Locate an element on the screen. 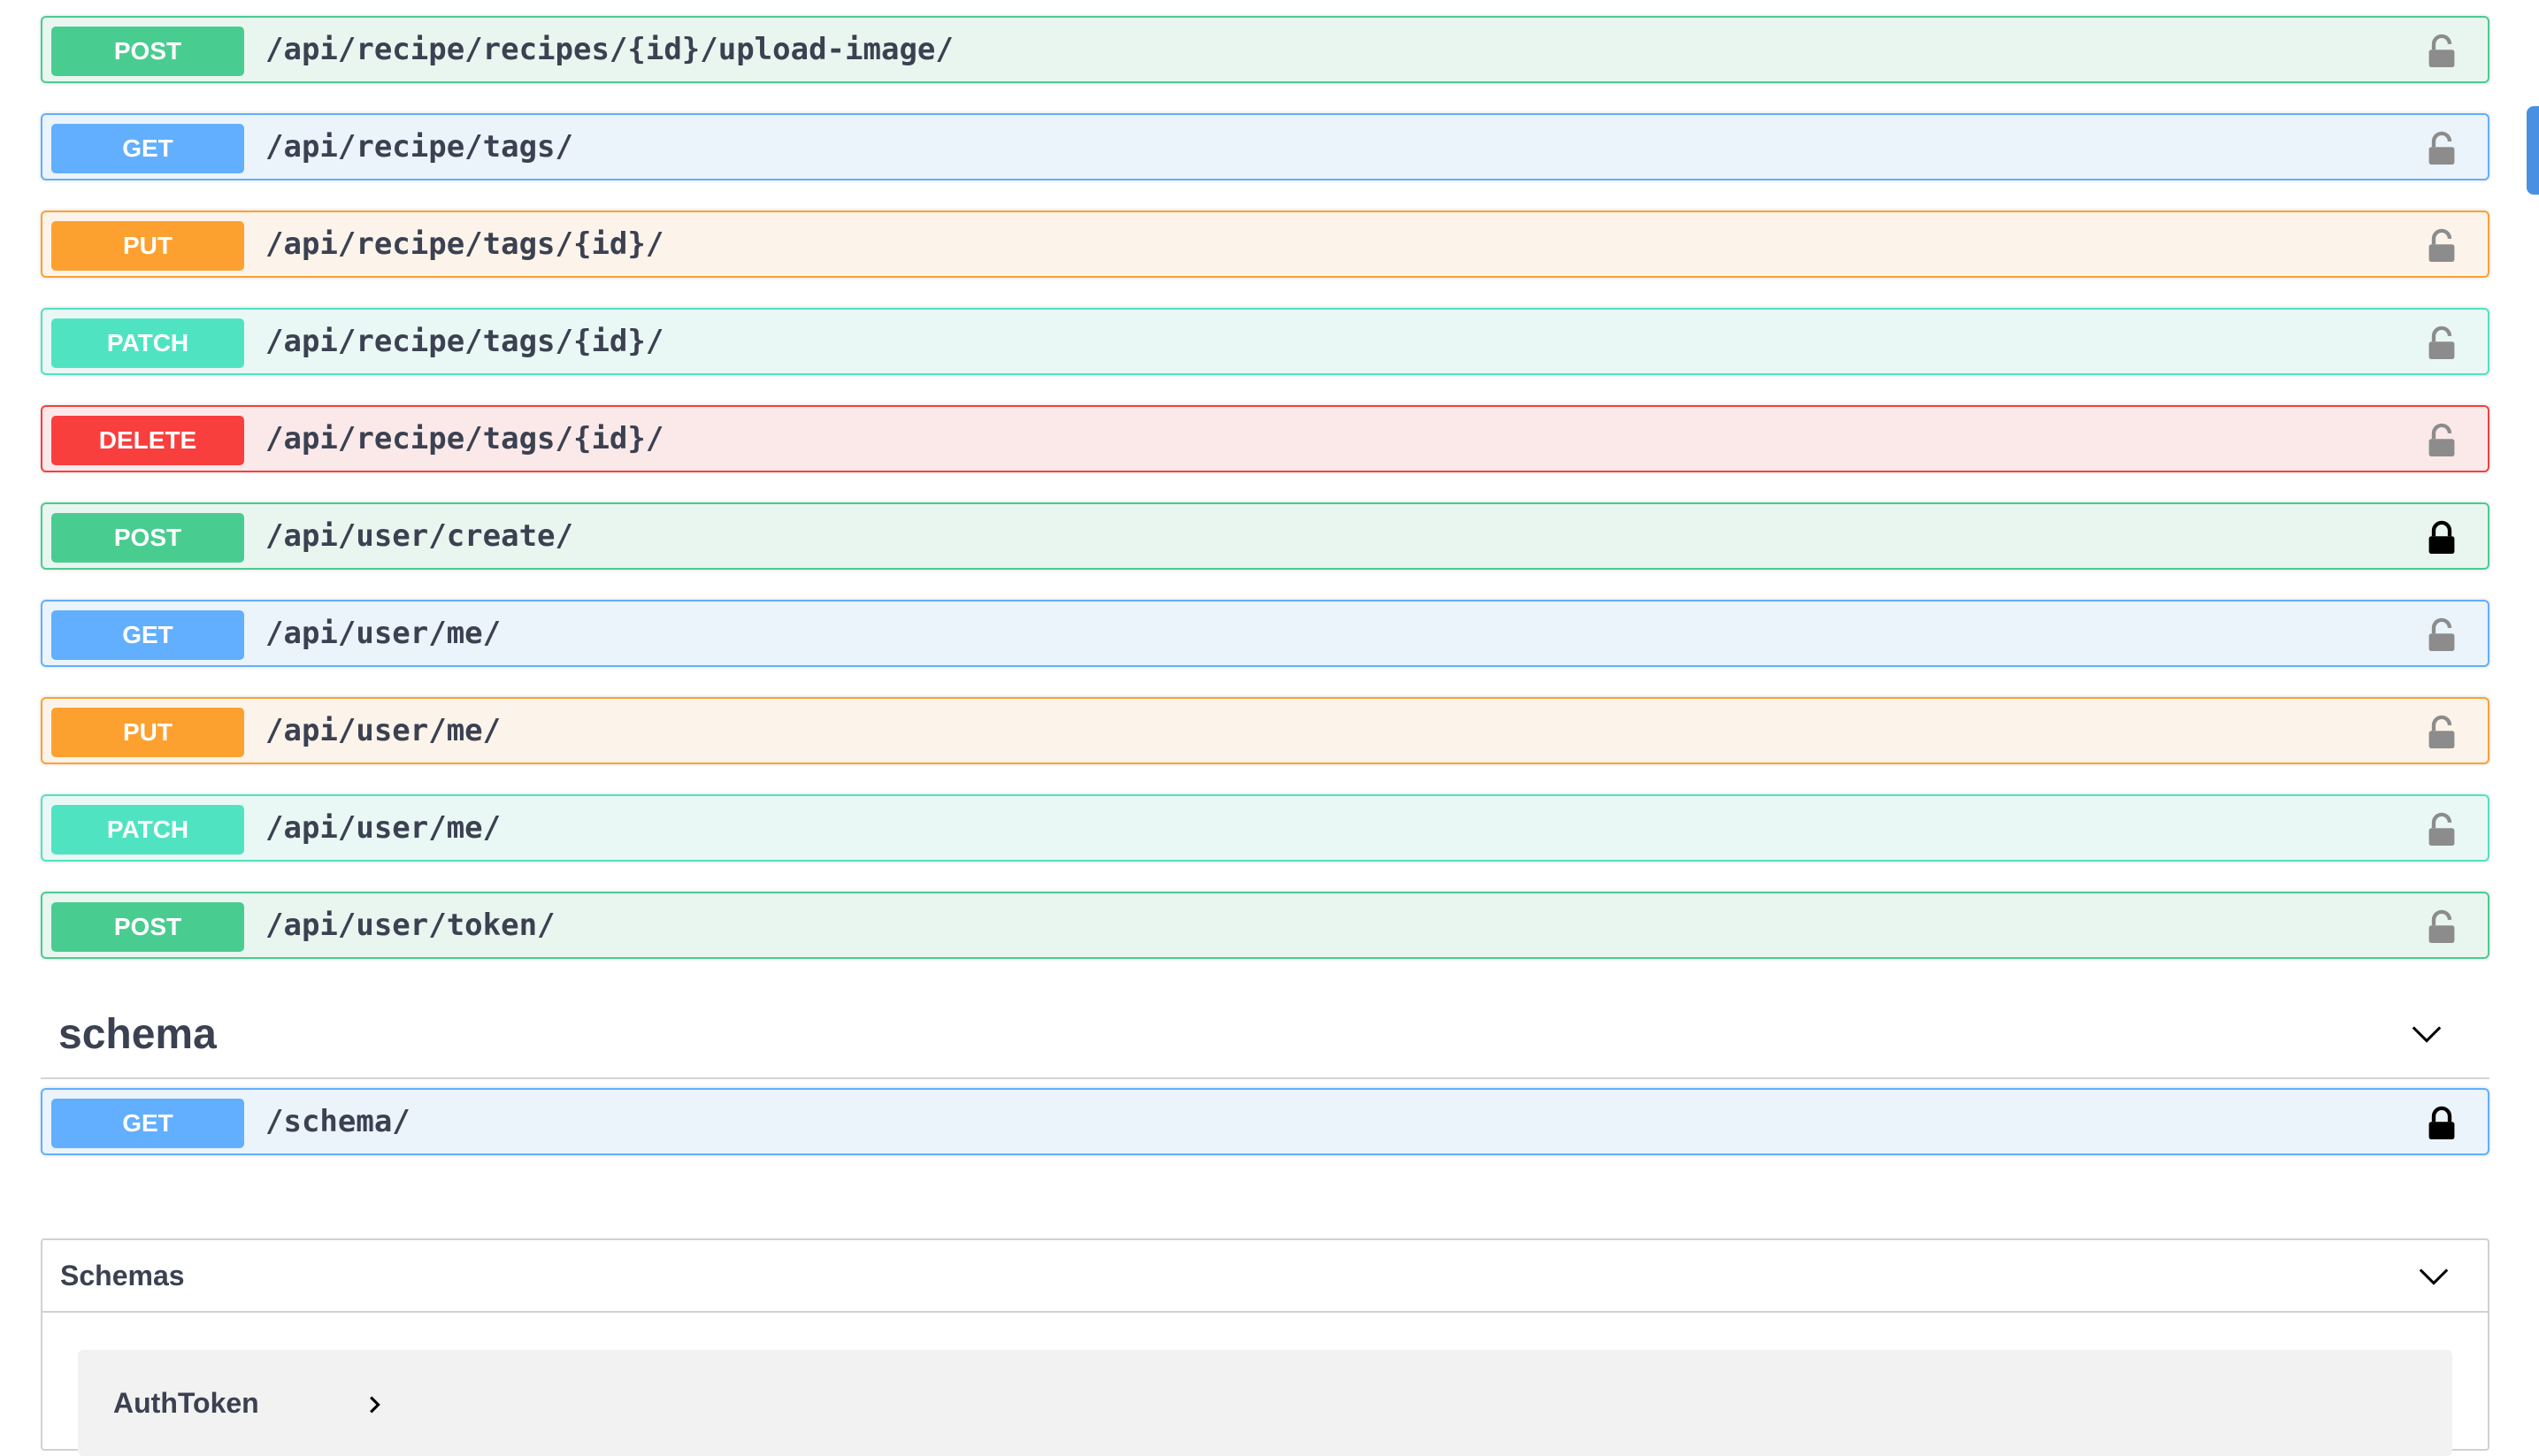 This screenshot has height=1456, width=2539. scrollbar-thumb is located at coordinates (2533, 150).